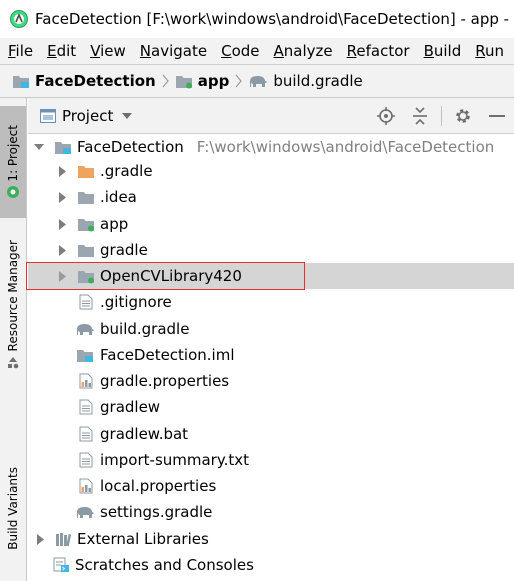 The image size is (514, 581). I want to click on menu-file: File, so click(20, 51).